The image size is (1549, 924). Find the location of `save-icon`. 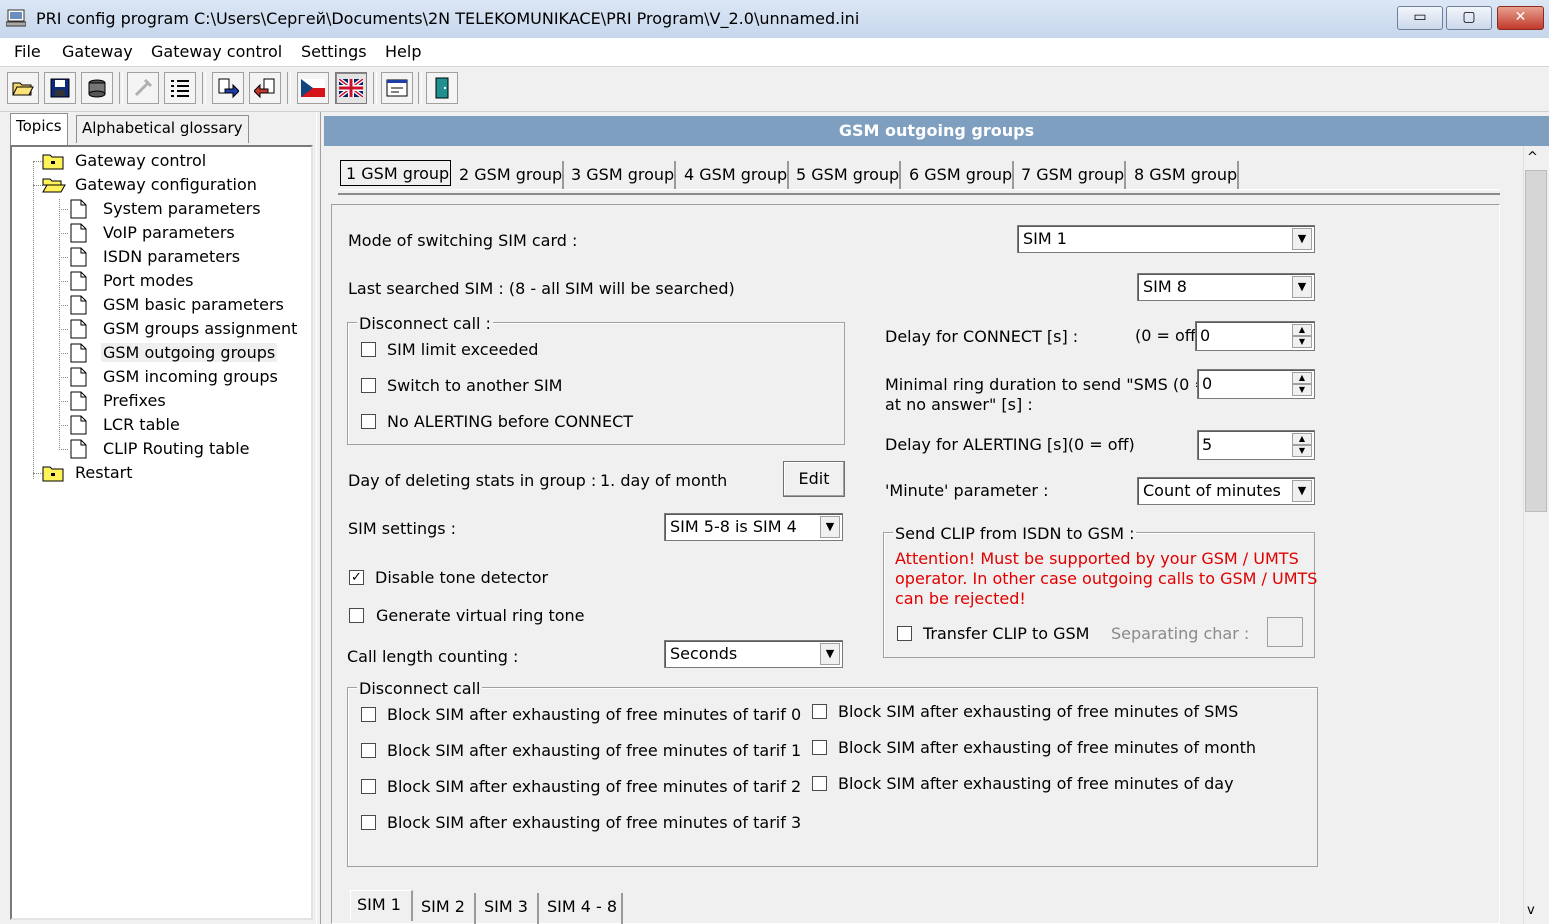

save-icon is located at coordinates (60, 88).